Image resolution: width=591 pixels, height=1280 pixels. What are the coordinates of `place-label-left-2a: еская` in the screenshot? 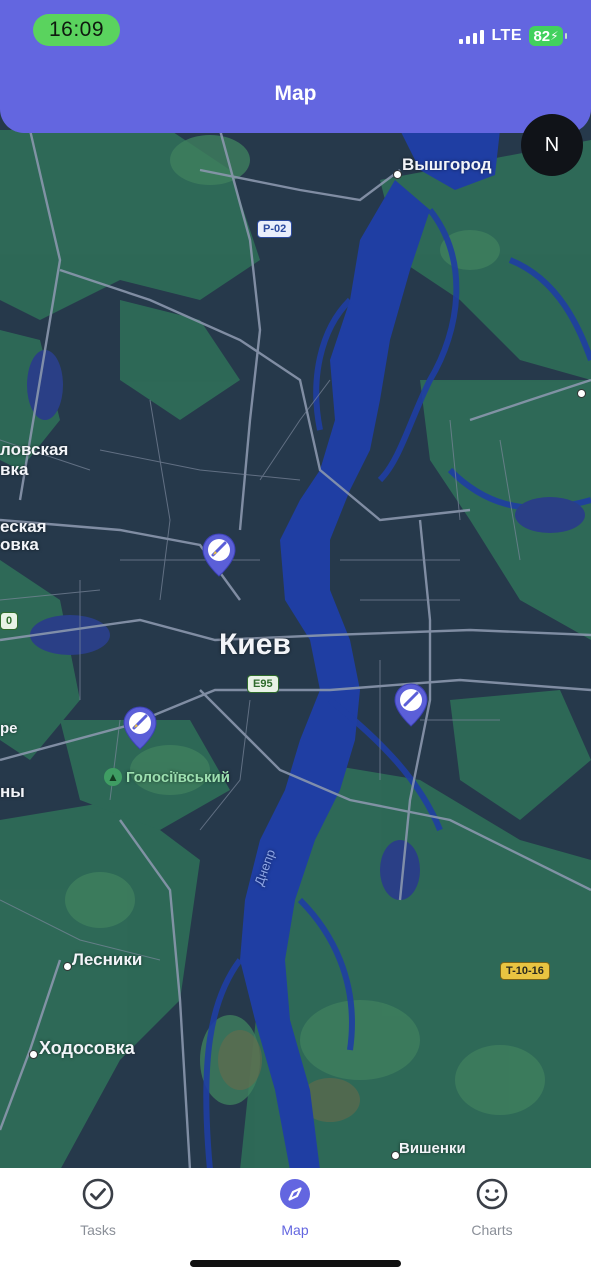 It's located at (23, 526).